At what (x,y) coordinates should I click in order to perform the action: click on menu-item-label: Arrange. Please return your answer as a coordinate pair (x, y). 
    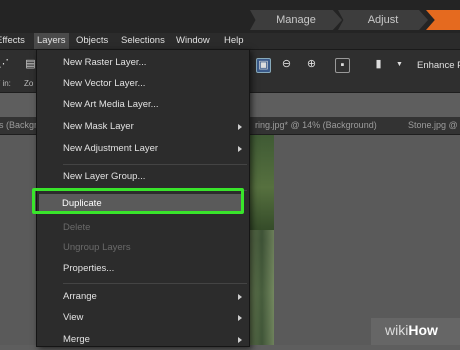
    Looking at the image, I should click on (80, 296).